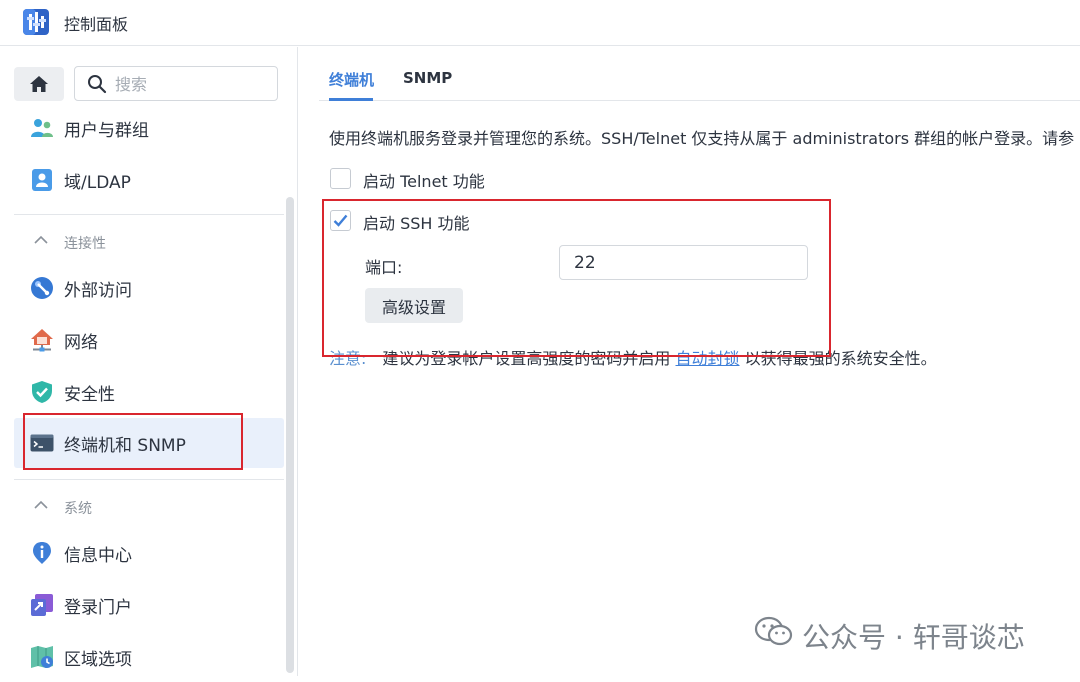 The width and height of the screenshot is (1080, 682). Describe the element at coordinates (42, 657) in the screenshot. I see `regional-options-icon` at that location.